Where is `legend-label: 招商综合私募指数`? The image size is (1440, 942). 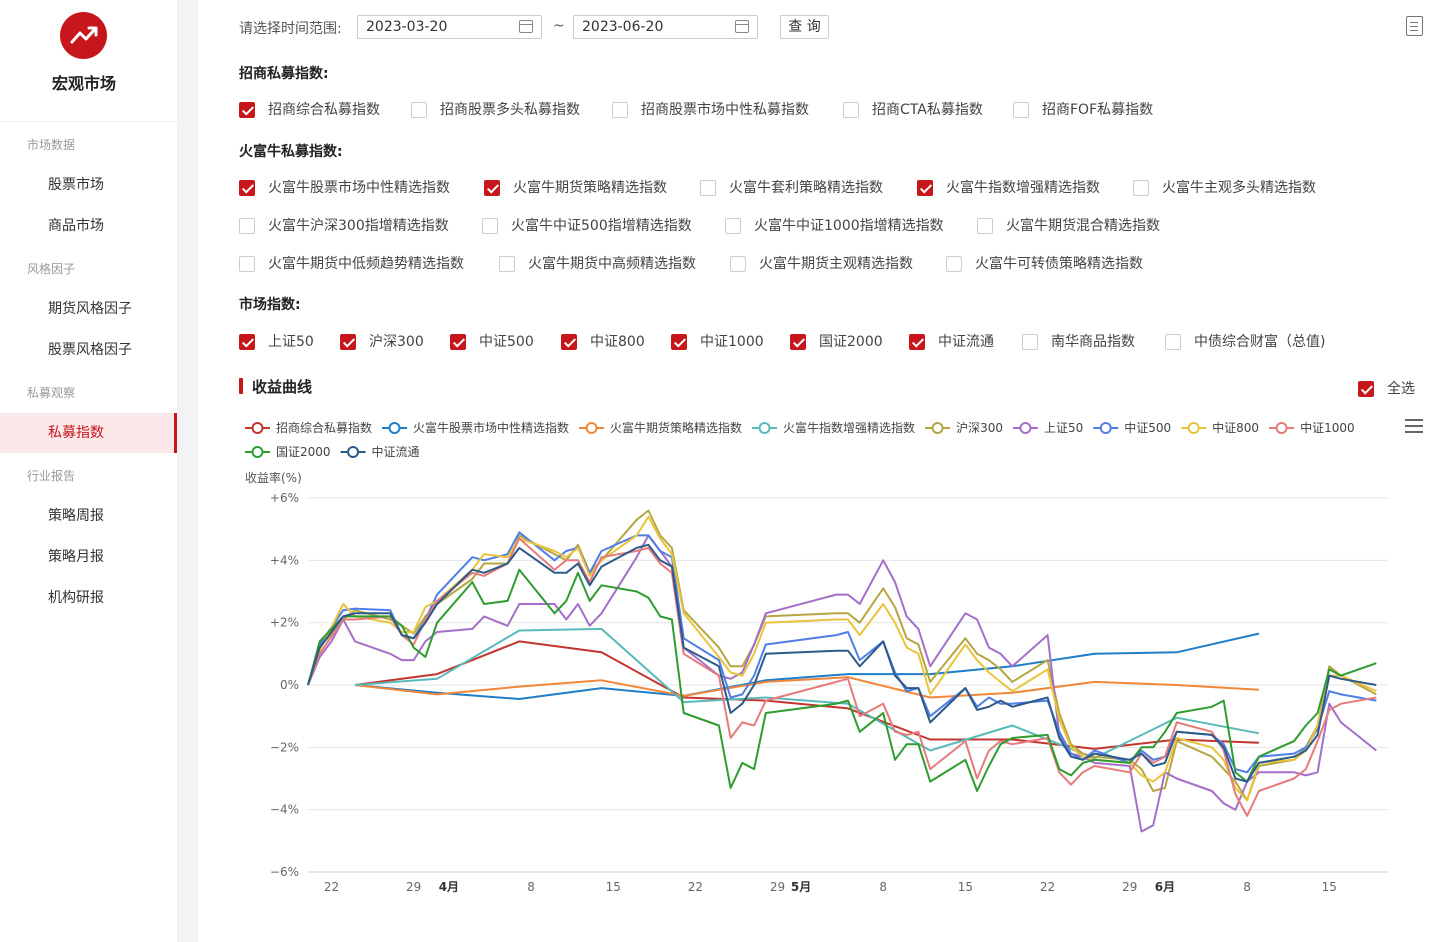 legend-label: 招商综合私募指数 is located at coordinates (324, 427).